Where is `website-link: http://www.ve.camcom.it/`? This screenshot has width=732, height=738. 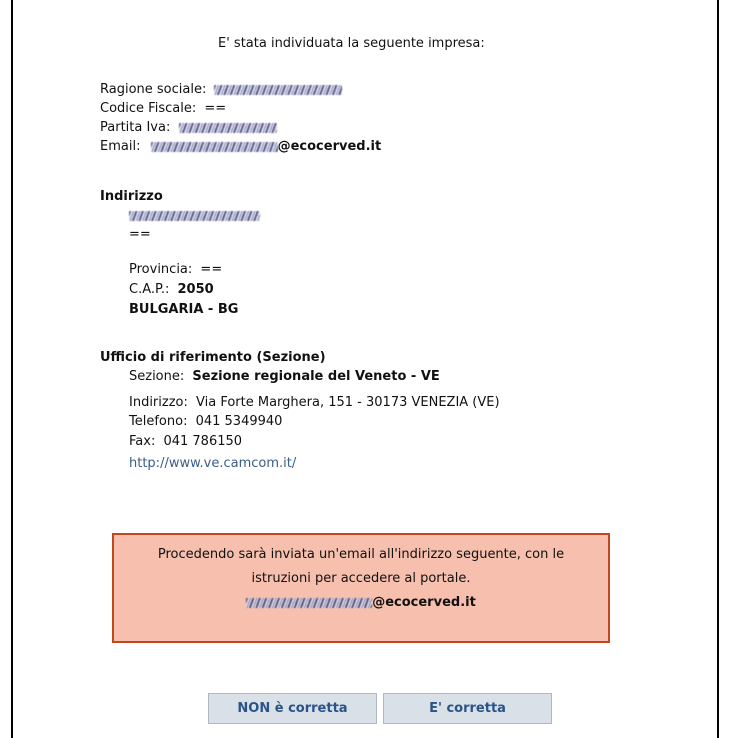
website-link: http://www.ve.camcom.it/ is located at coordinates (212, 463).